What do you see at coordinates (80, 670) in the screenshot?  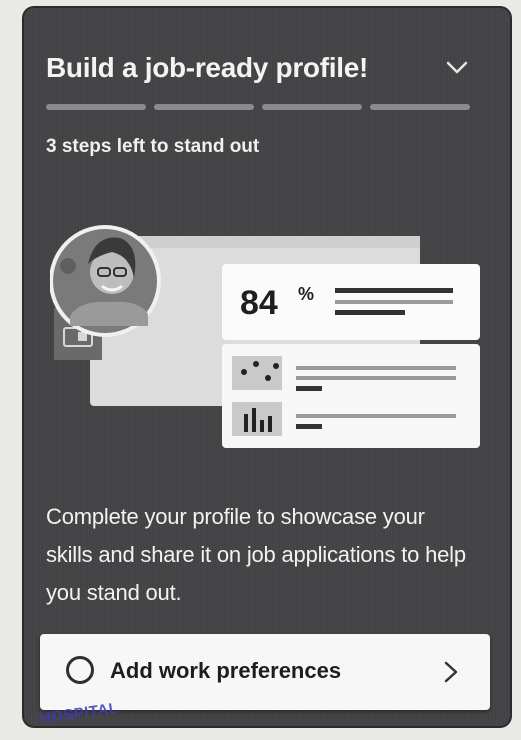 I see `radio-circle-icon` at bounding box center [80, 670].